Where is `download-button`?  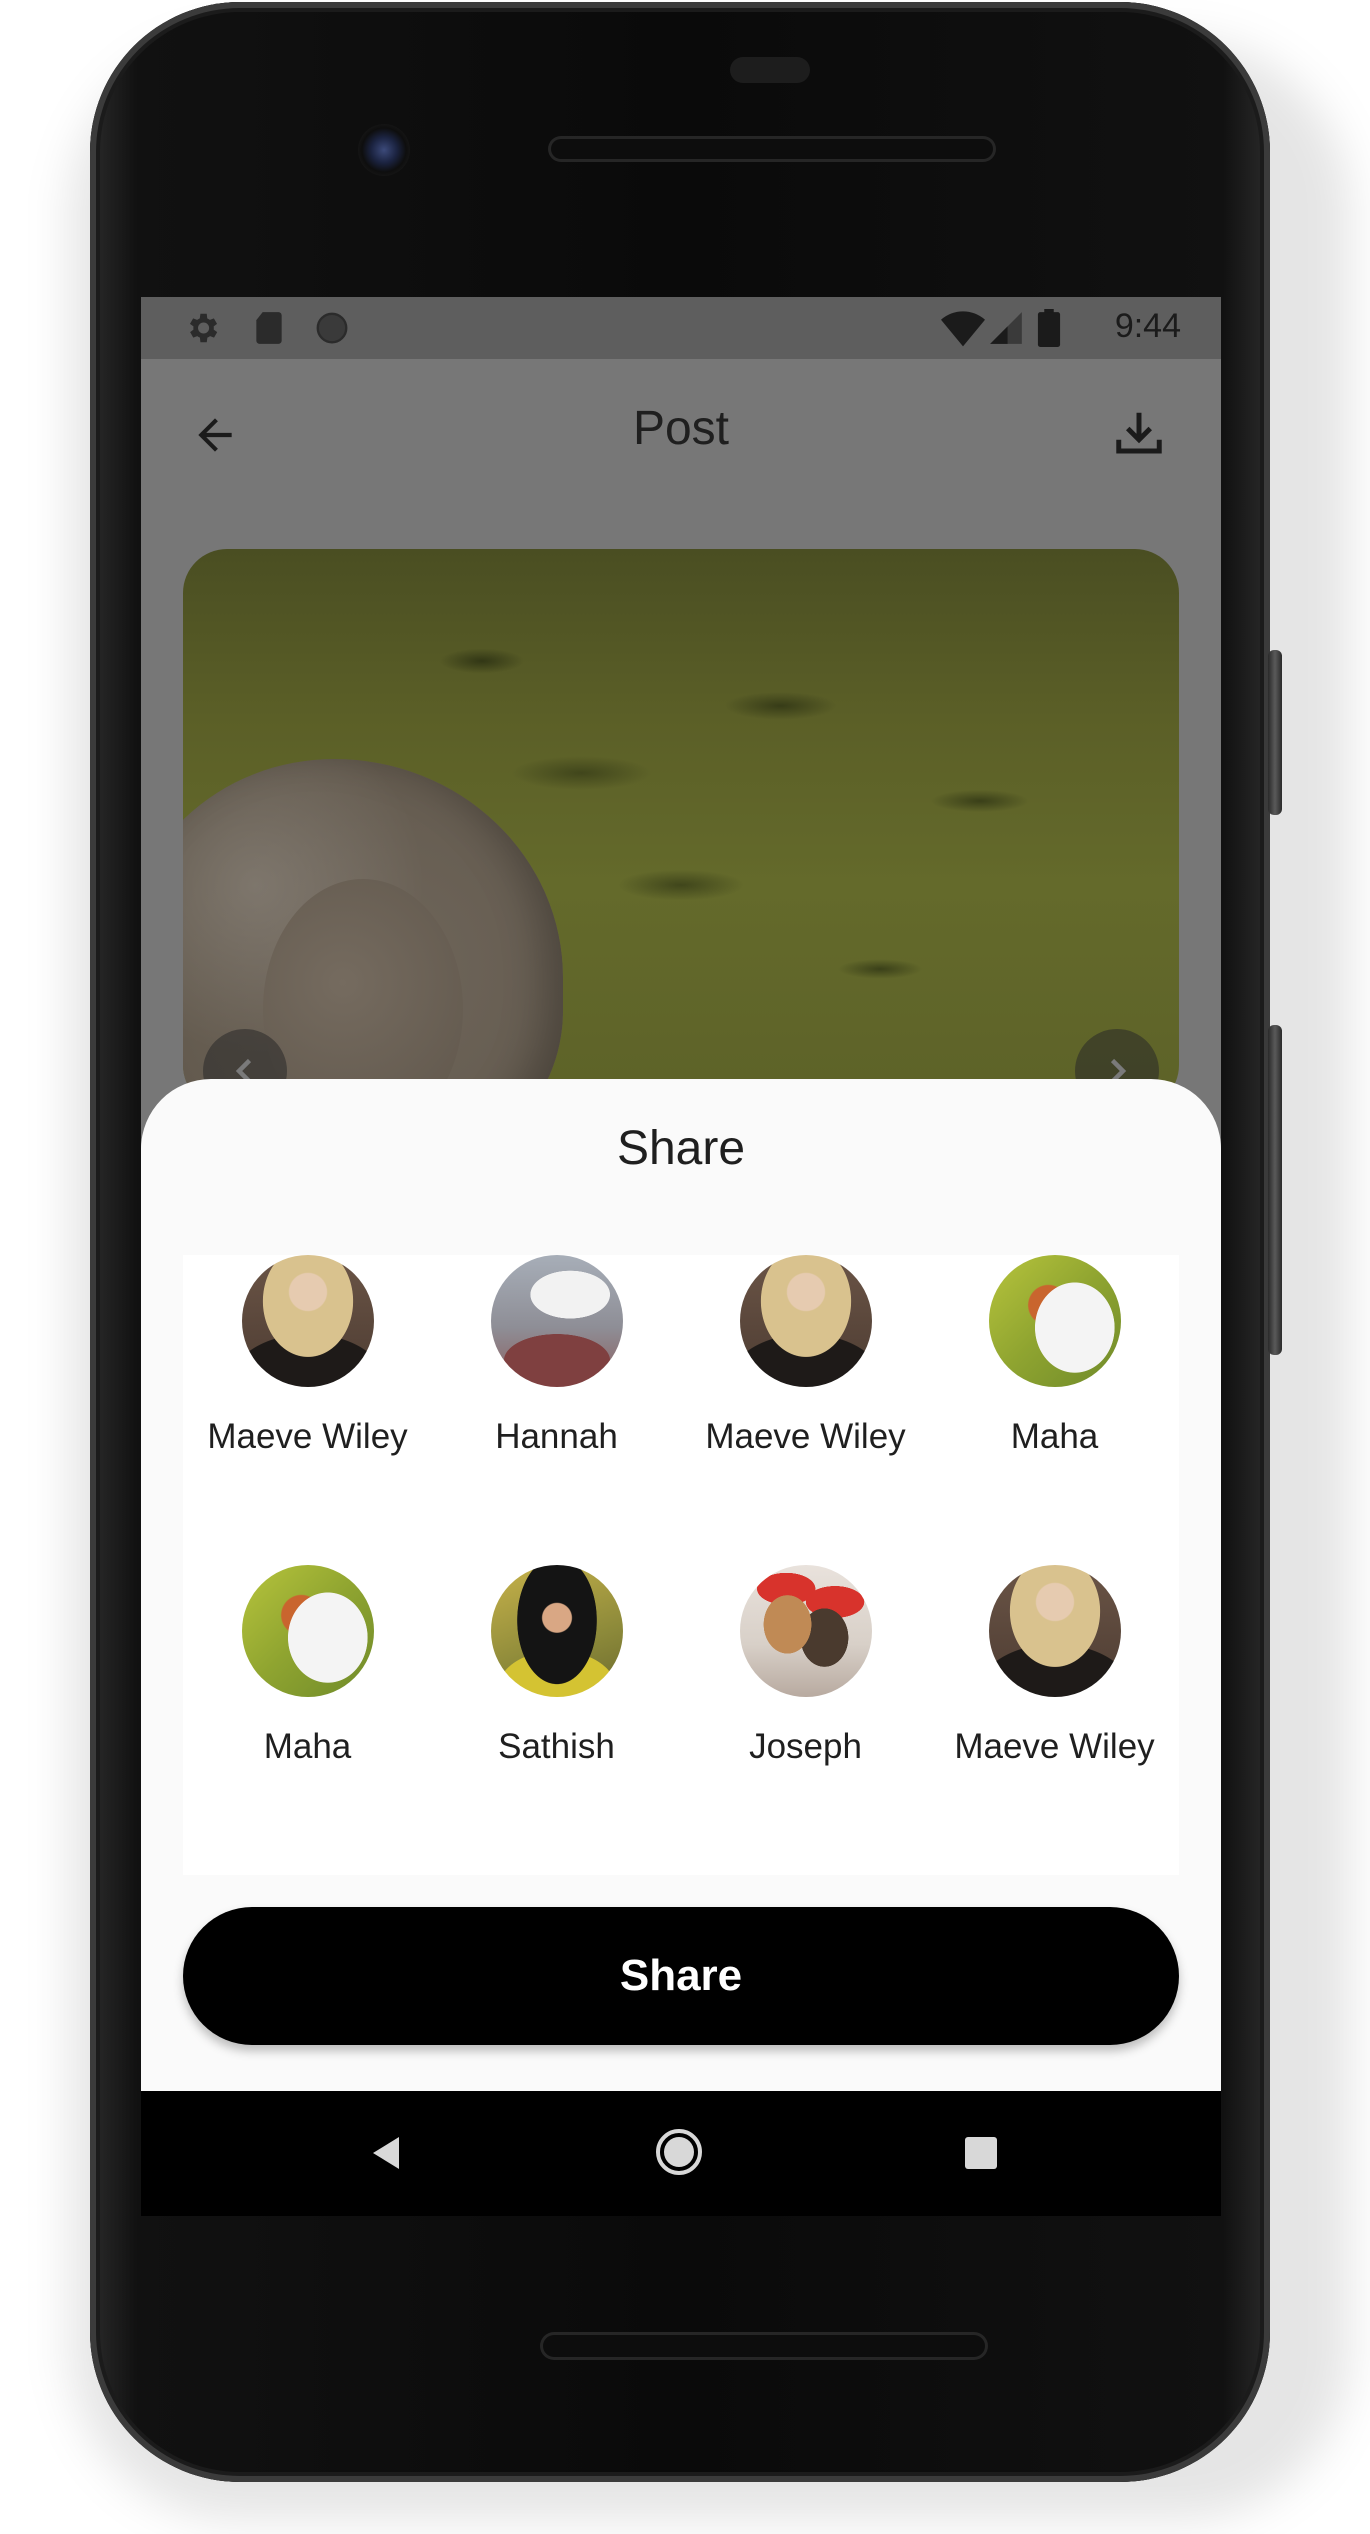 download-button is located at coordinates (1139, 433).